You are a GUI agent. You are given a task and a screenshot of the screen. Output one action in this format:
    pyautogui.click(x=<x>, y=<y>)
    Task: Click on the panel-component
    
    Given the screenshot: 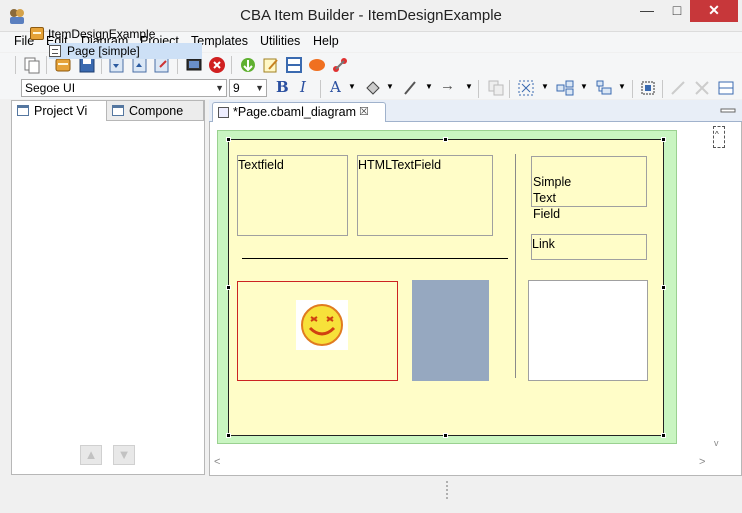 What is the action you would take?
    pyautogui.click(x=450, y=330)
    